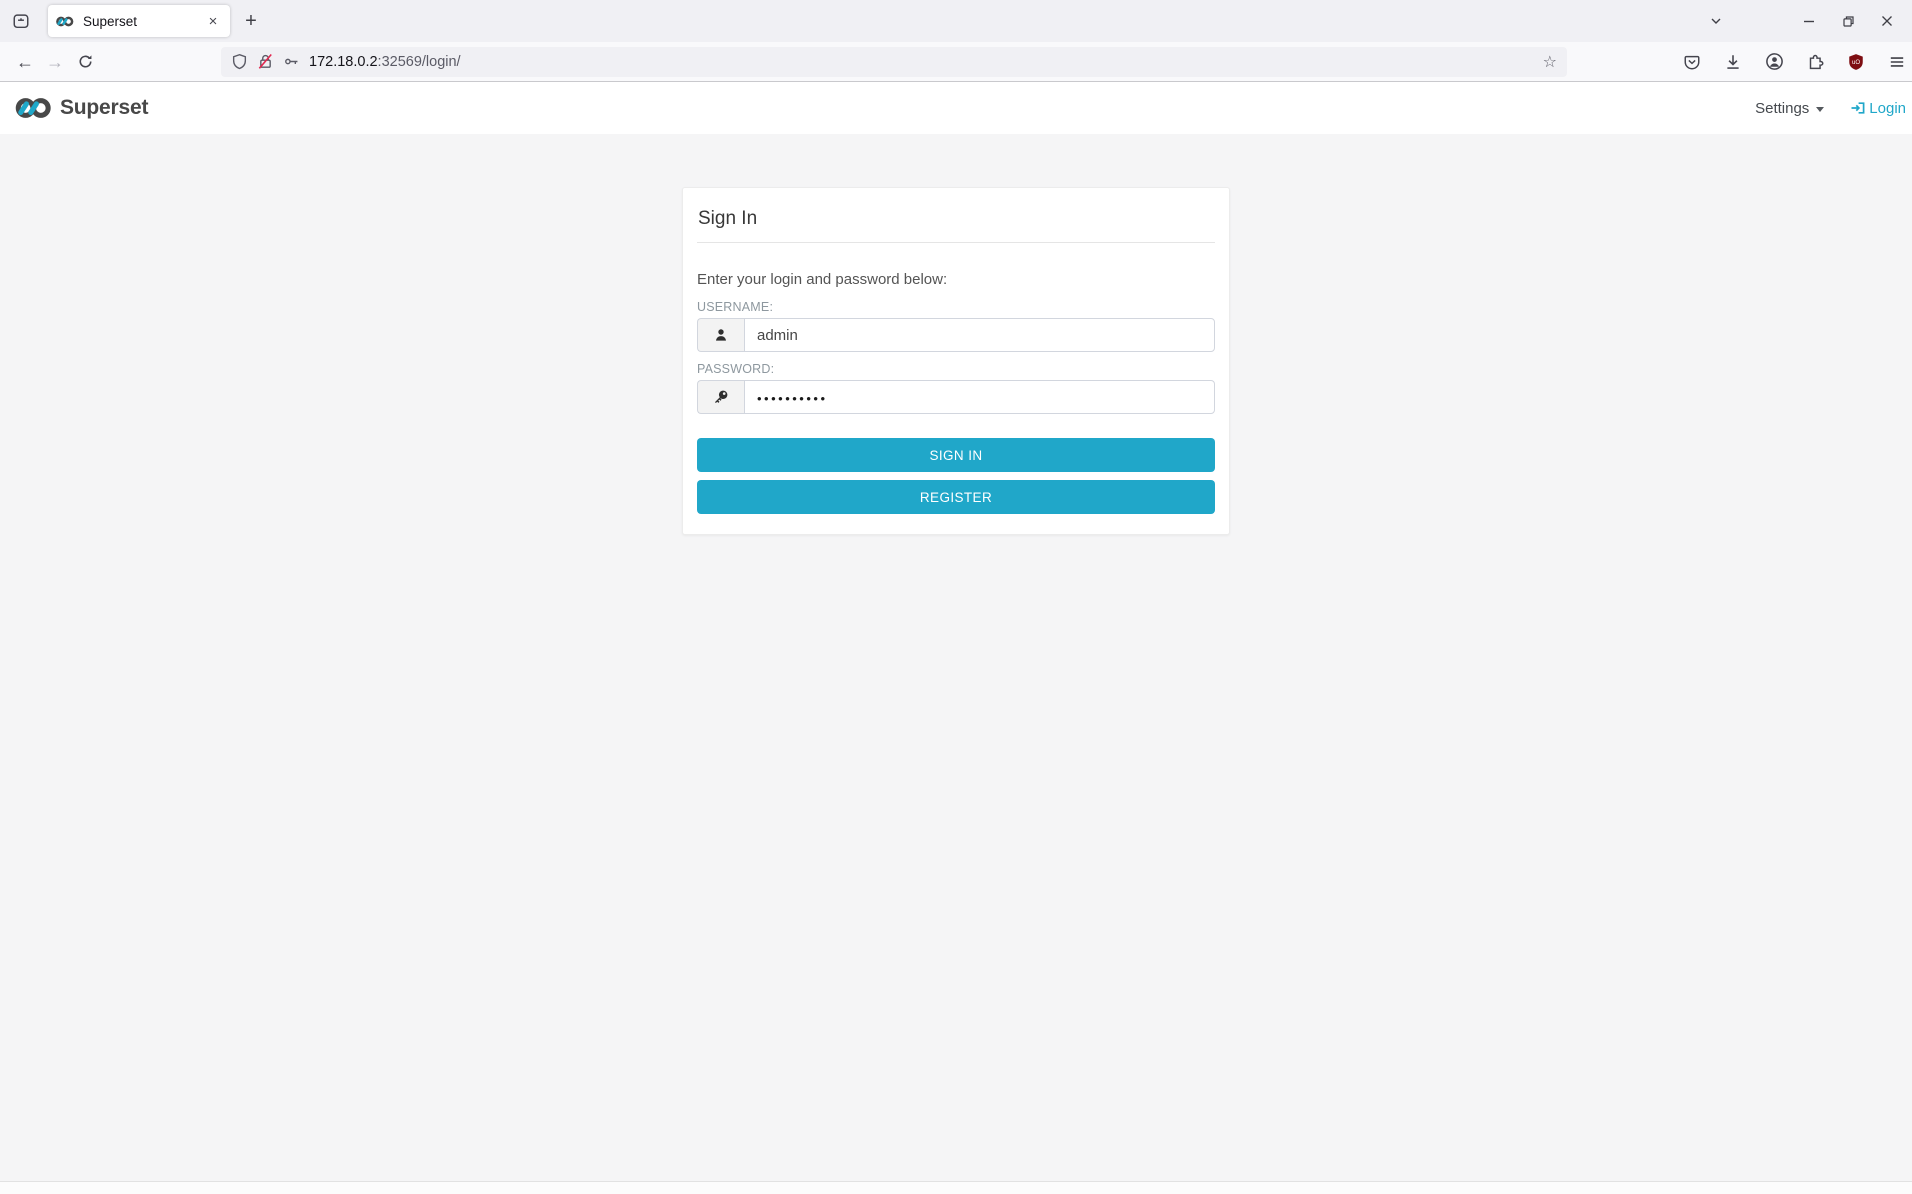 The height and width of the screenshot is (1194, 1912). I want to click on new-tab-button: +, so click(251, 21).